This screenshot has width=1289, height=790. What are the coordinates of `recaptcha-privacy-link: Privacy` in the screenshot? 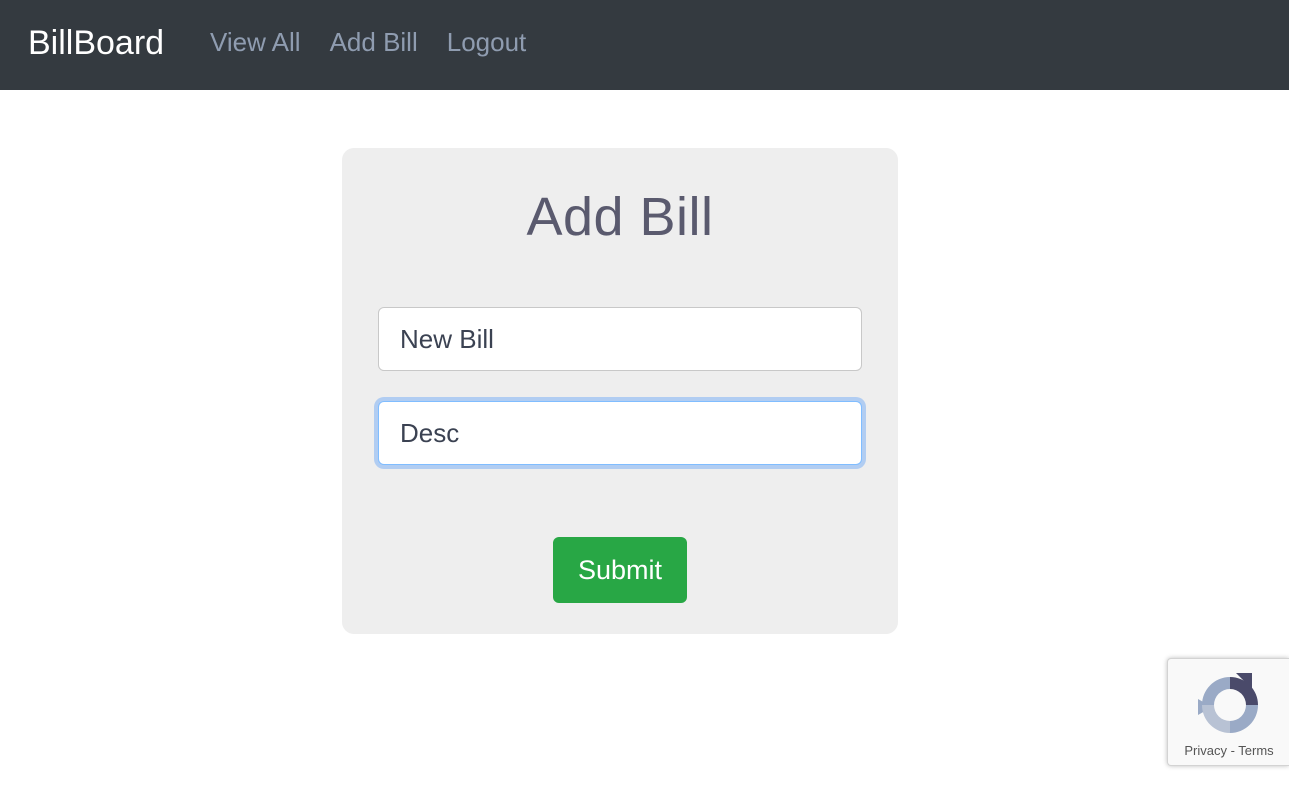 It's located at (1205, 750).